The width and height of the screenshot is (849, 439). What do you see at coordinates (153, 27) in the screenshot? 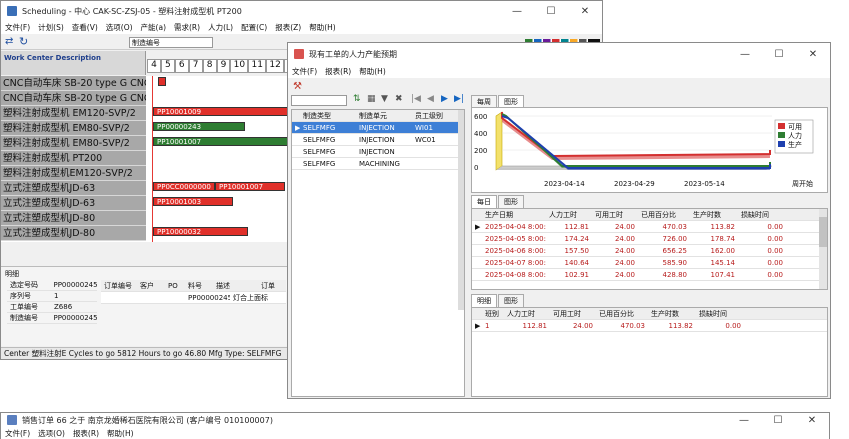
I see `menu-capacity: 产能(a)` at bounding box center [153, 27].